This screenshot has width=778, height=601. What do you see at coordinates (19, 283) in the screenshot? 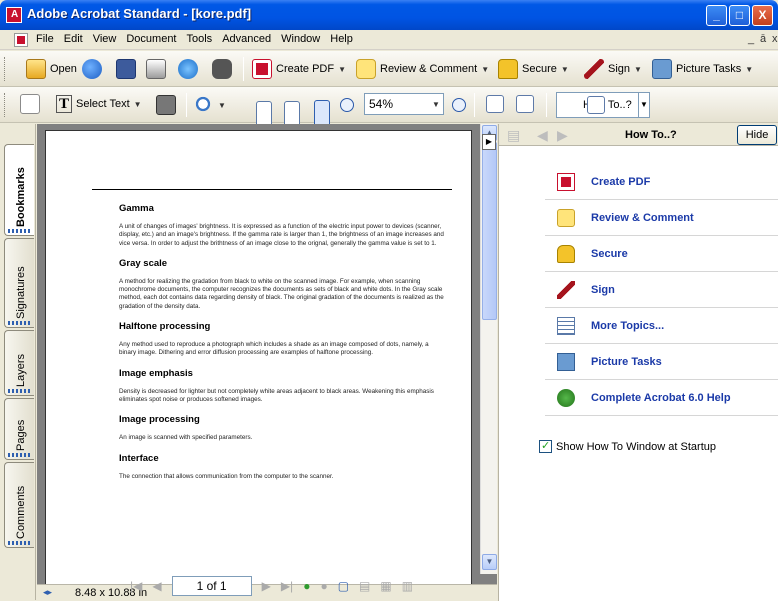
I see `tab-signatures: Signatures` at bounding box center [19, 283].